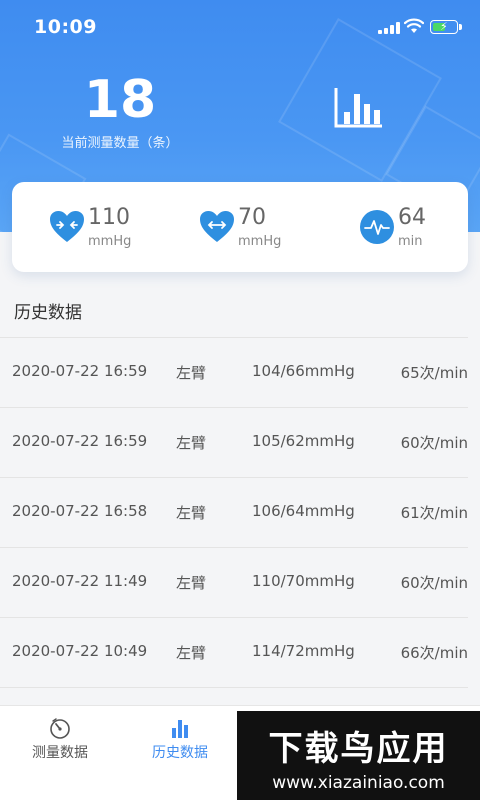 The image size is (480, 800). I want to click on measurement-count-label: 当前测量数量（条）, so click(120, 143).